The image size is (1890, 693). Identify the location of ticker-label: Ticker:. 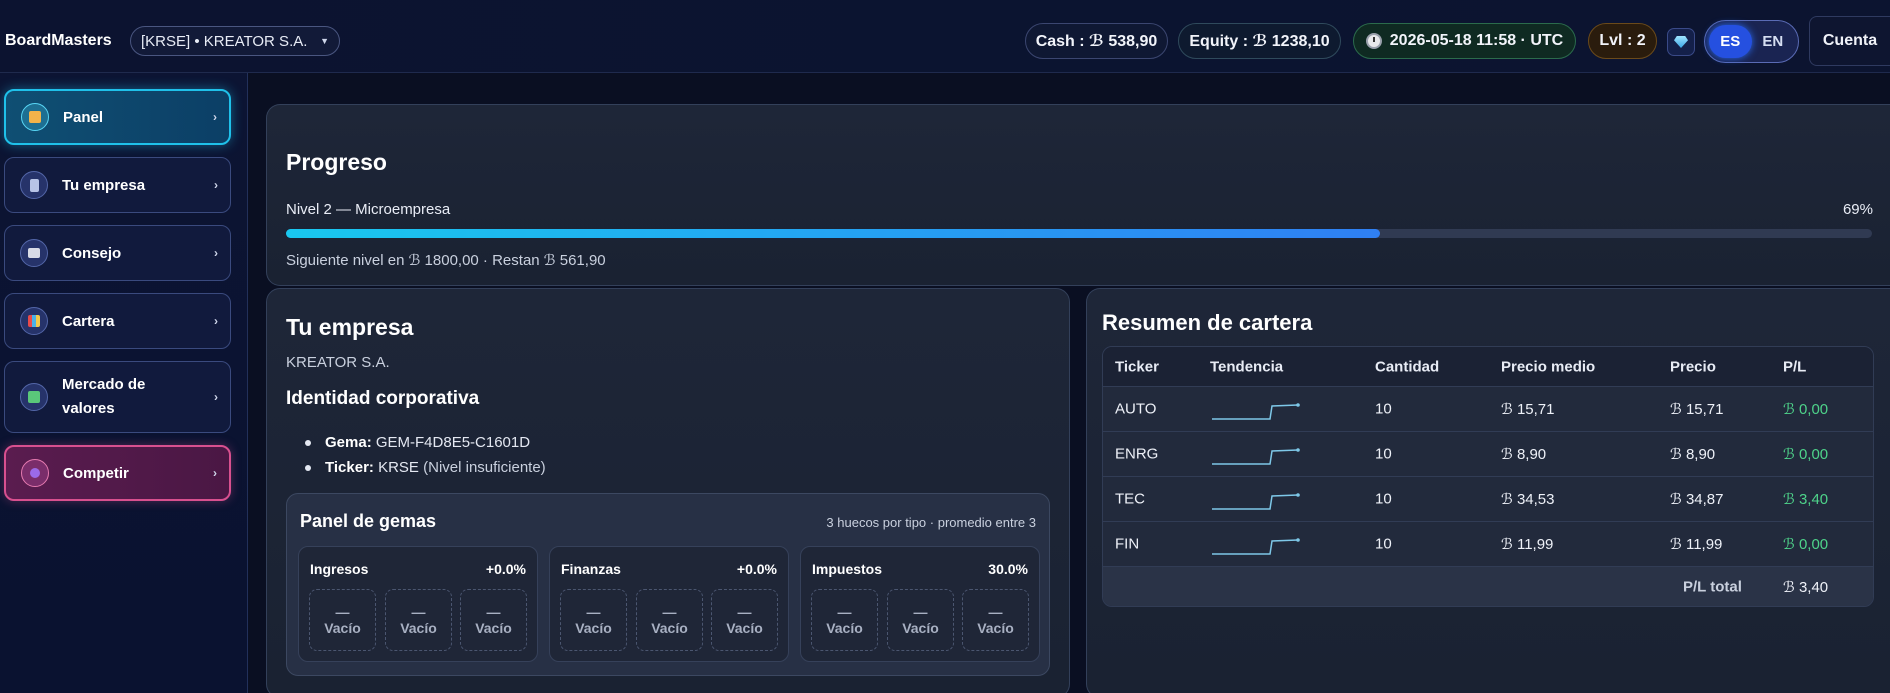
(349, 467).